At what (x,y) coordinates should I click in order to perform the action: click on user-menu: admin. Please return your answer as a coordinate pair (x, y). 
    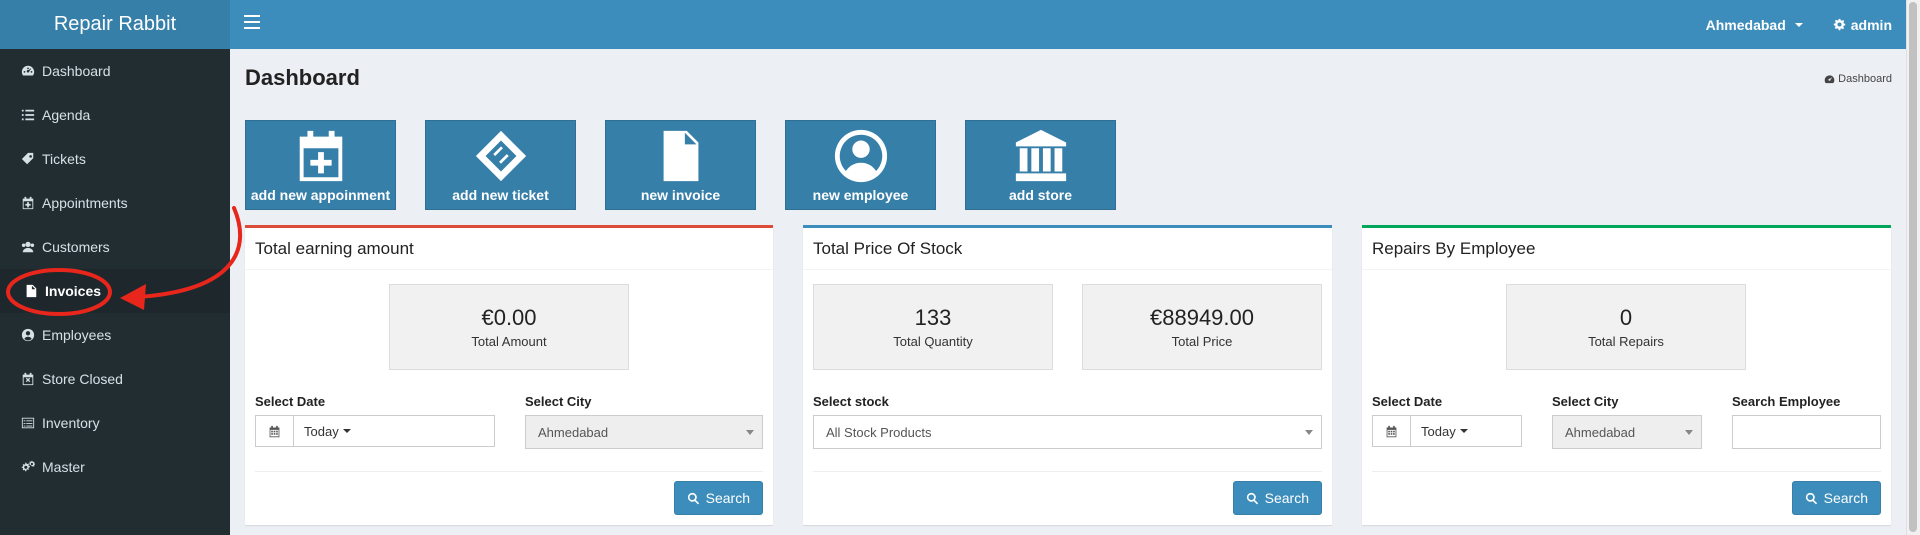
    Looking at the image, I should click on (1862, 25).